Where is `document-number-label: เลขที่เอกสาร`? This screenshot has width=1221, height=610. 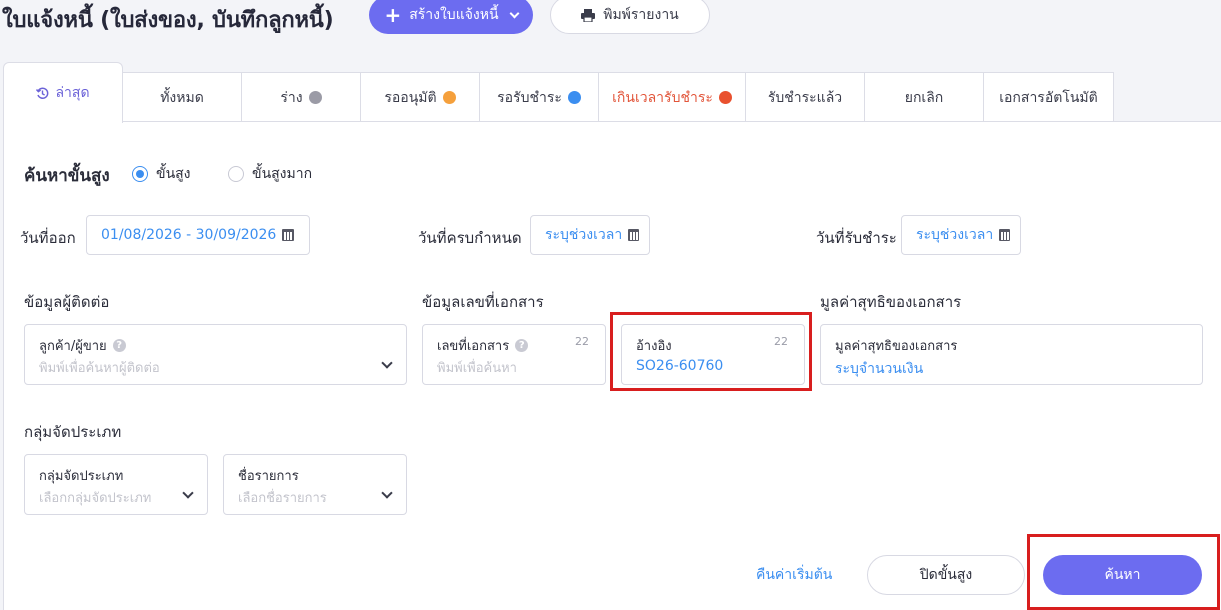 document-number-label: เลขที่เอกสาร is located at coordinates (473, 346).